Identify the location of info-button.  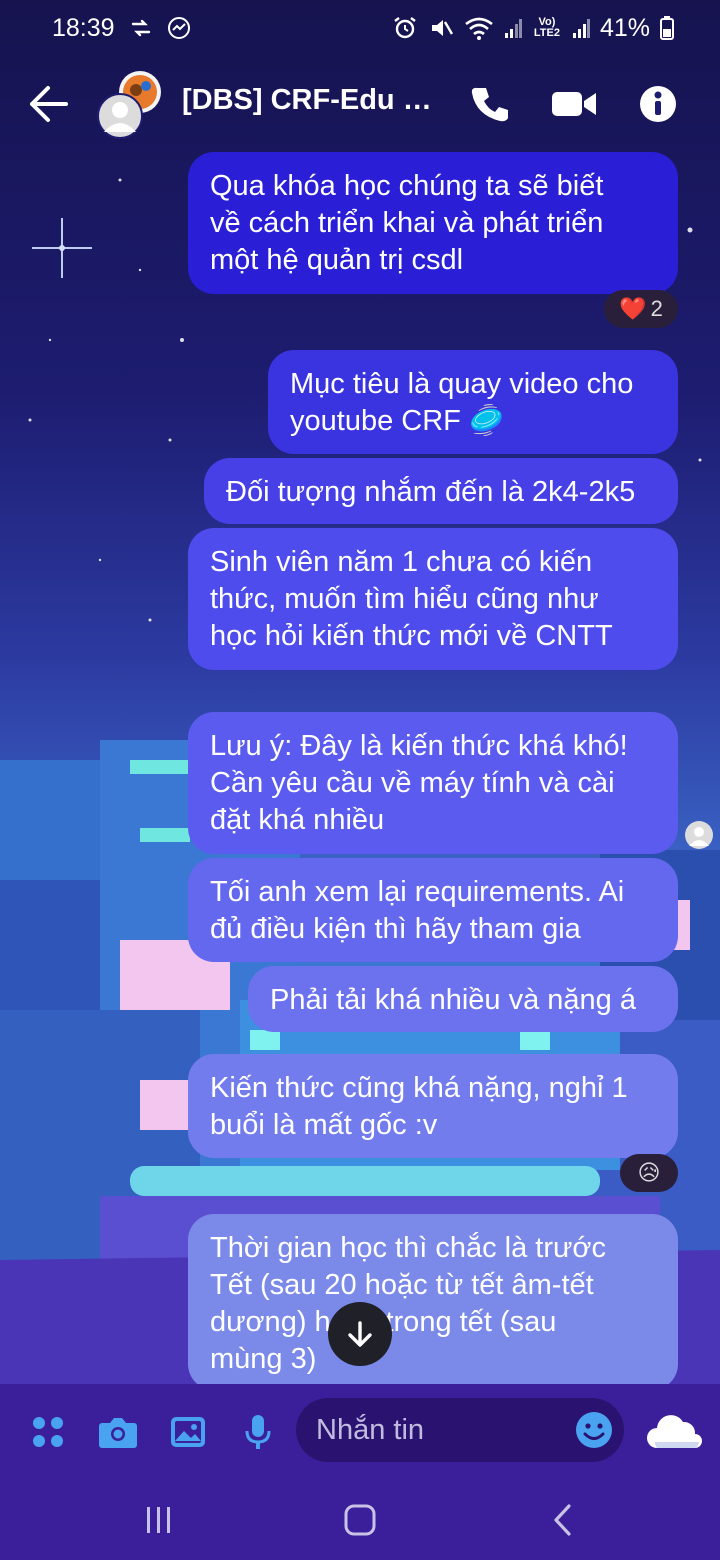
(658, 104).